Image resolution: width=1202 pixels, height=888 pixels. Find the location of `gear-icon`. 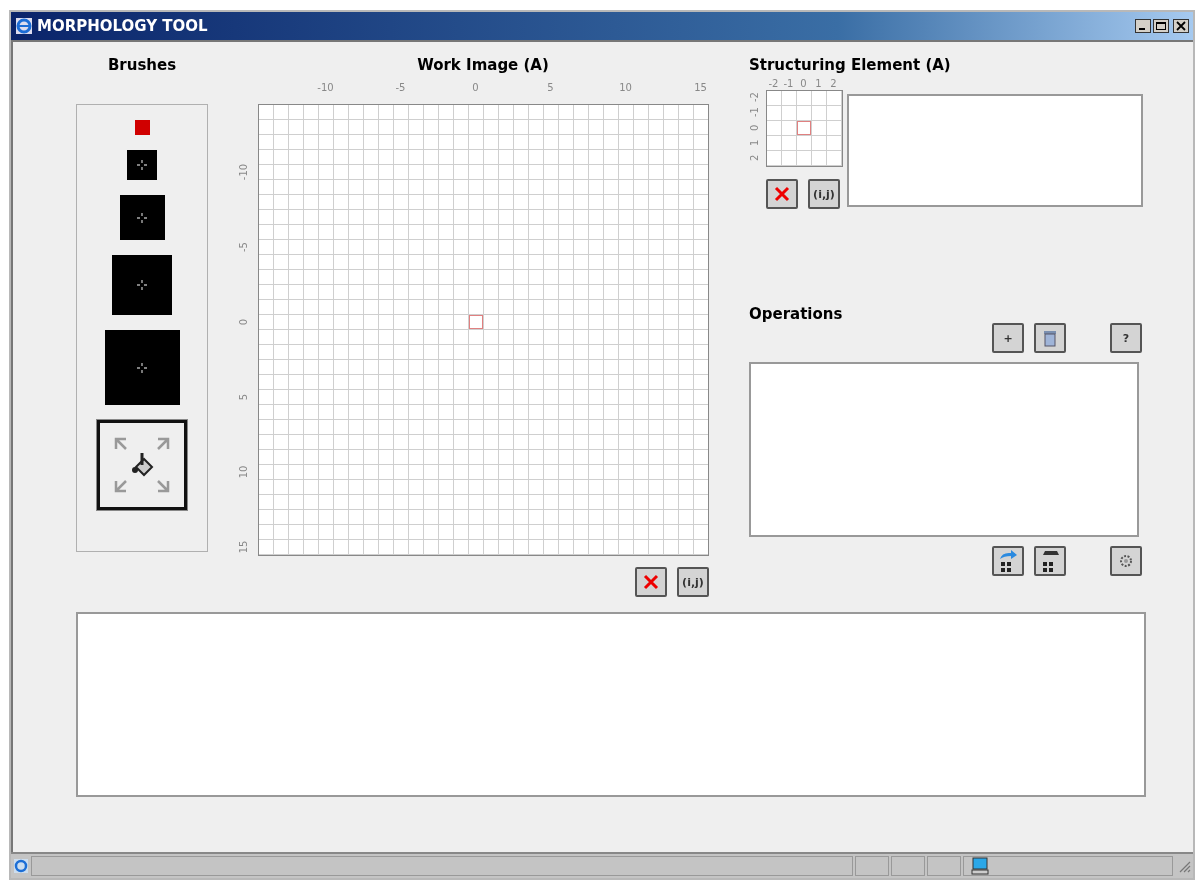

gear-icon is located at coordinates (1126, 561).